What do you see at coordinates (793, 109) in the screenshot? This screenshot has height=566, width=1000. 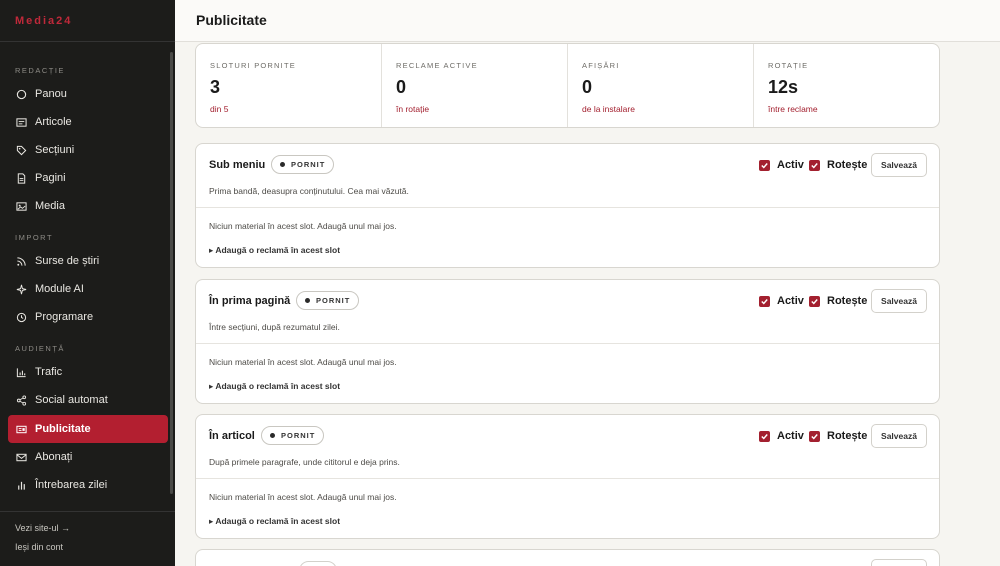 I see `stat-subtext: între reclame` at bounding box center [793, 109].